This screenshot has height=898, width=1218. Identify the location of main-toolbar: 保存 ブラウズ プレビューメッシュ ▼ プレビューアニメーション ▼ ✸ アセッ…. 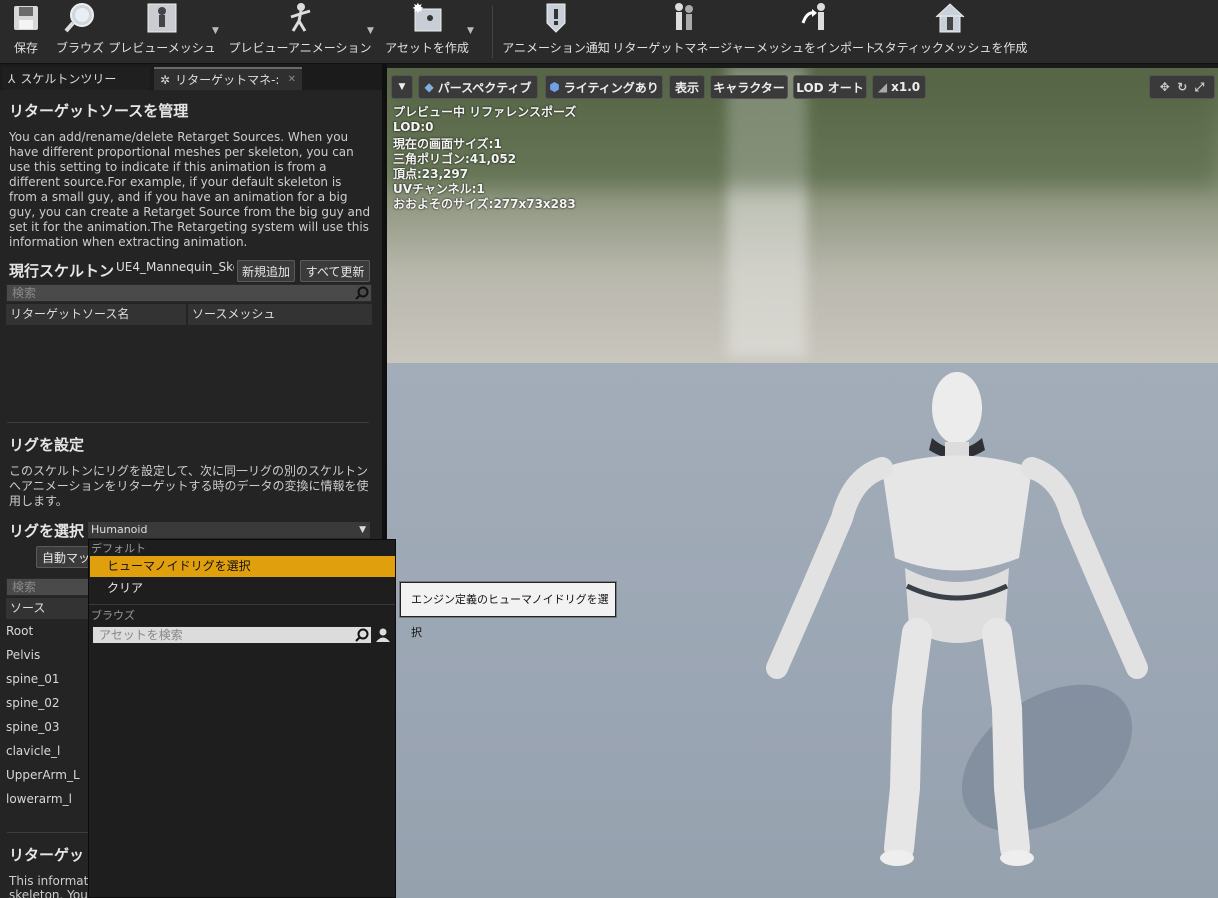
(609, 32).